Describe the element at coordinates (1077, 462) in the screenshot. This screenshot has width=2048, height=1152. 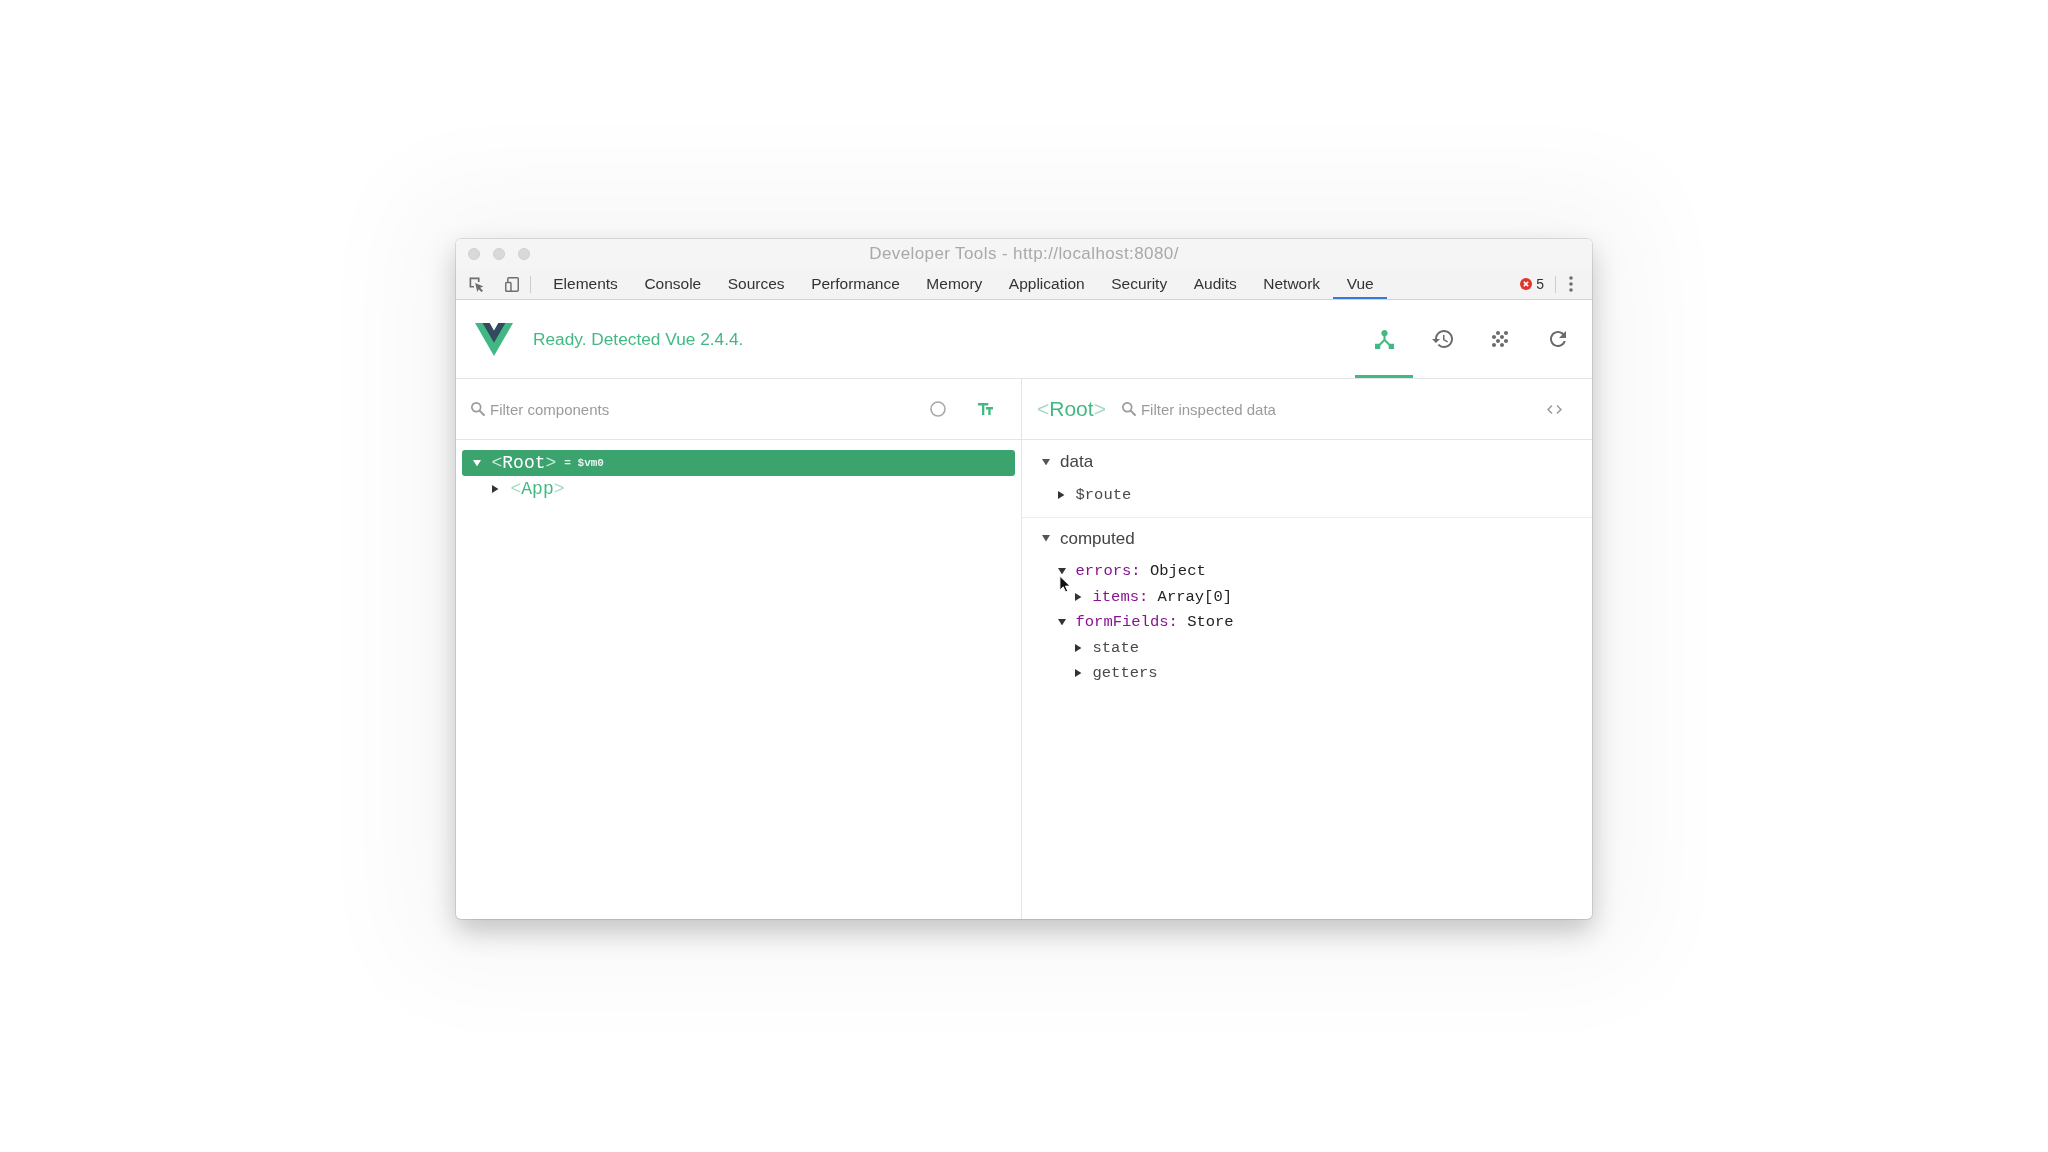
I see `section-title: data` at that location.